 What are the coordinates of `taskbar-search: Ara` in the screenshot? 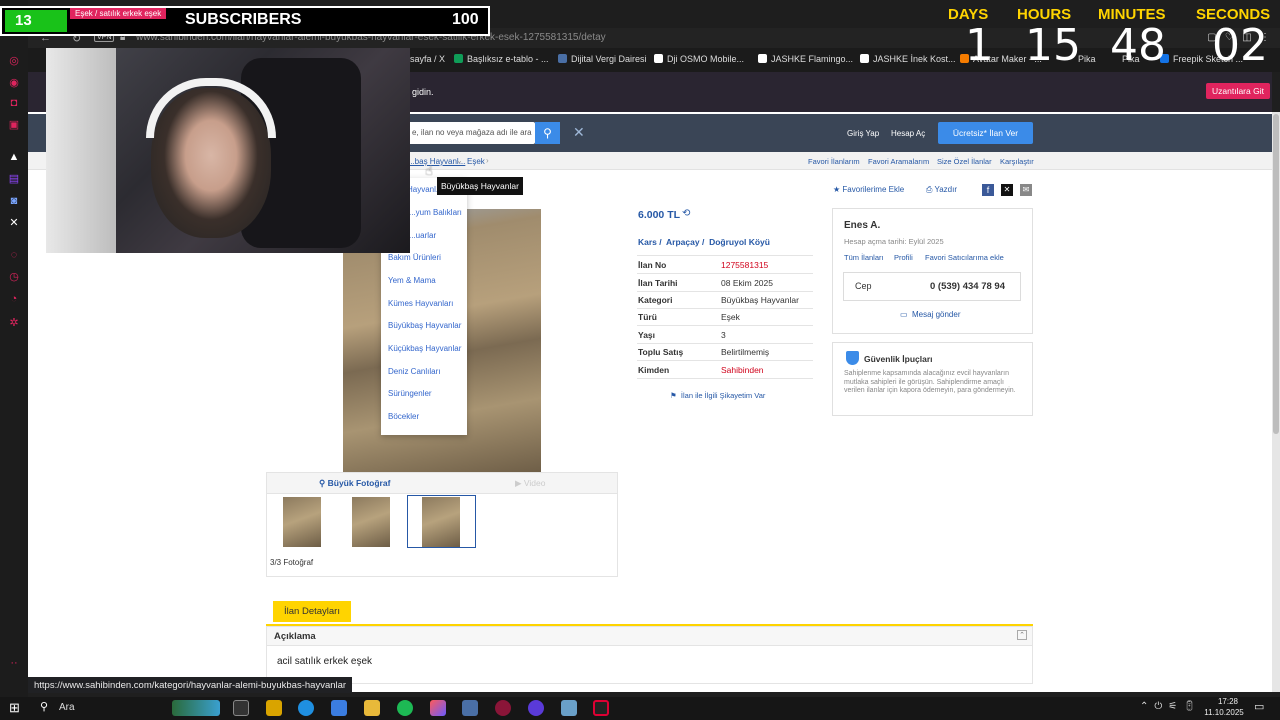 It's located at (67, 707).